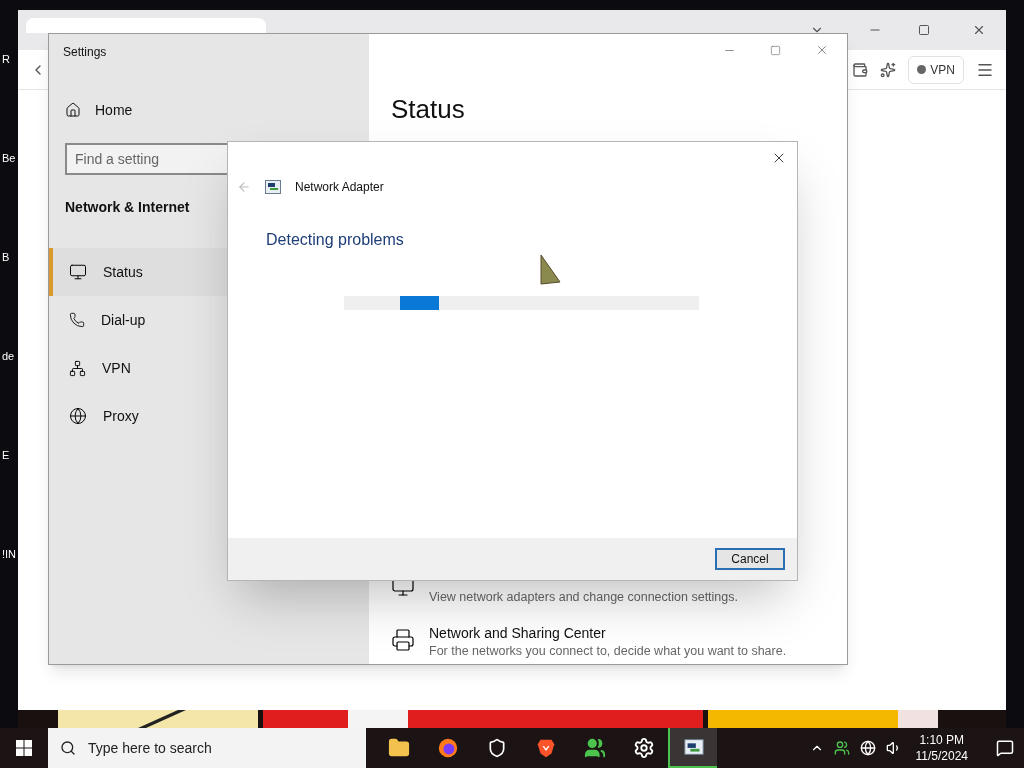 This screenshot has width=1024, height=768. Describe the element at coordinates (643, 748) in the screenshot. I see `settings-icon` at that location.